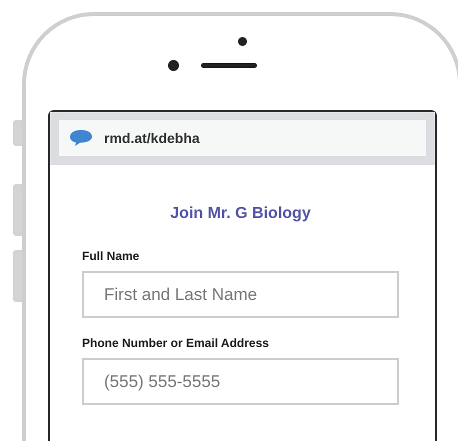 The width and height of the screenshot is (458, 441). I want to click on field-label: Full Name, so click(111, 256).